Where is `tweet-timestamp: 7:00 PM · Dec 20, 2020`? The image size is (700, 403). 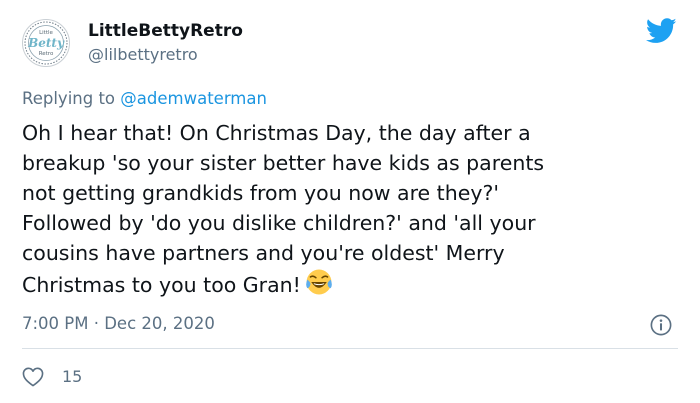
tweet-timestamp: 7:00 PM · Dec 20, 2020 is located at coordinates (118, 324).